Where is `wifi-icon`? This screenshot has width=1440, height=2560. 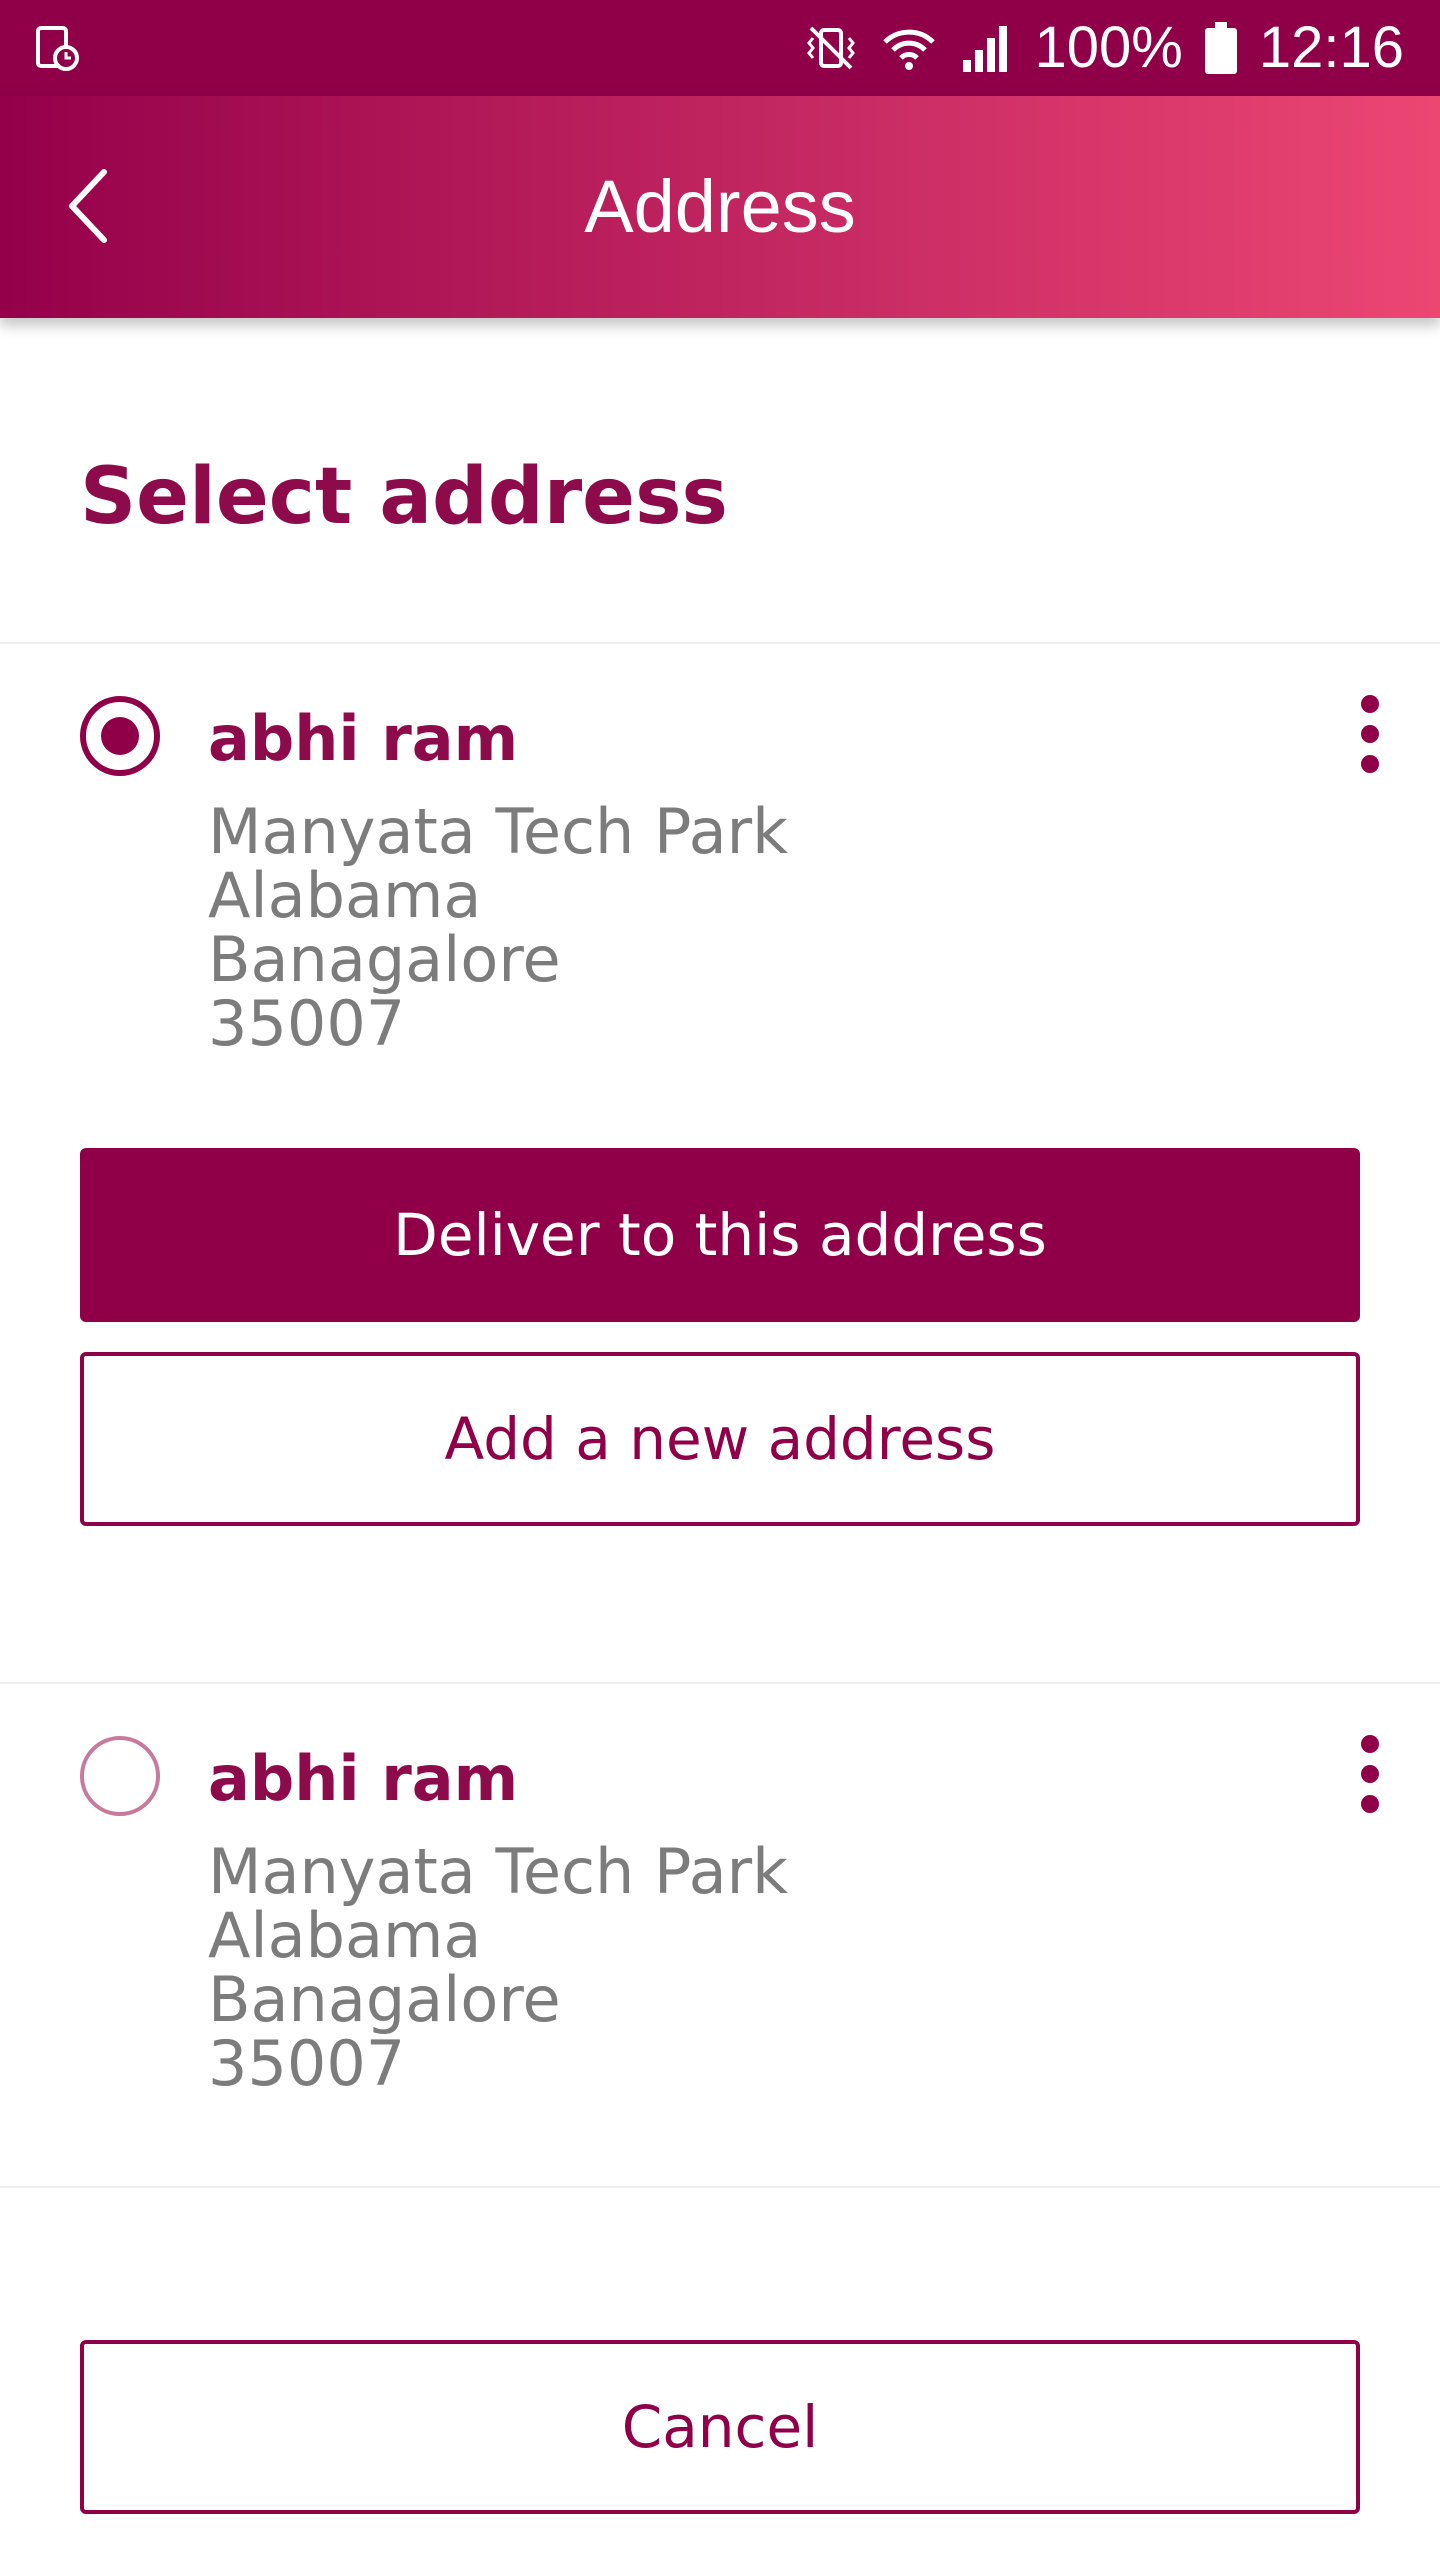
wifi-icon is located at coordinates (908, 49).